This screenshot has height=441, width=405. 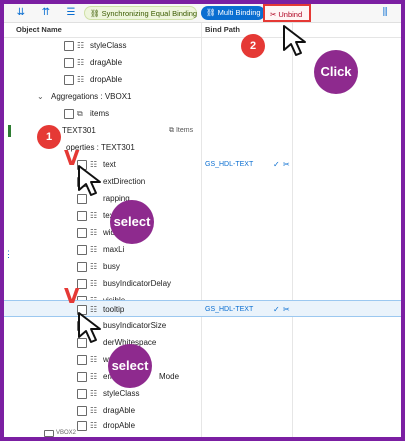 I want to click on tree-row: ☷ tex, so click(x=202, y=215).